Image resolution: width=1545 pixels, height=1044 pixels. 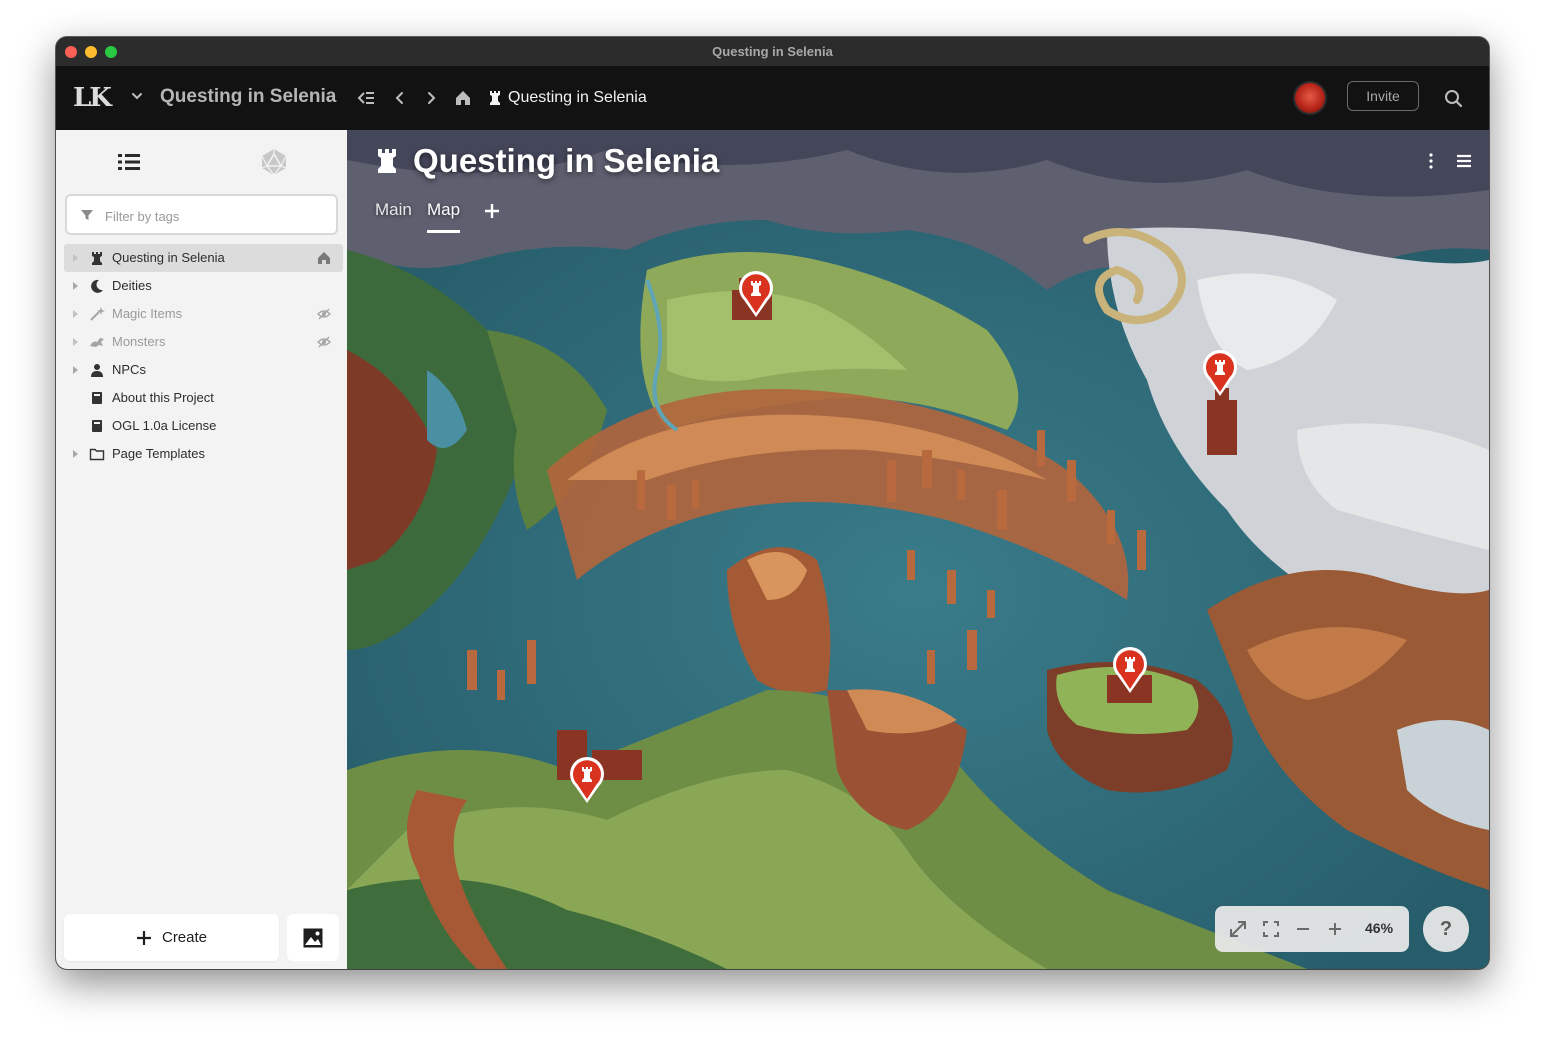 I want to click on add-image-button, so click(x=313, y=937).